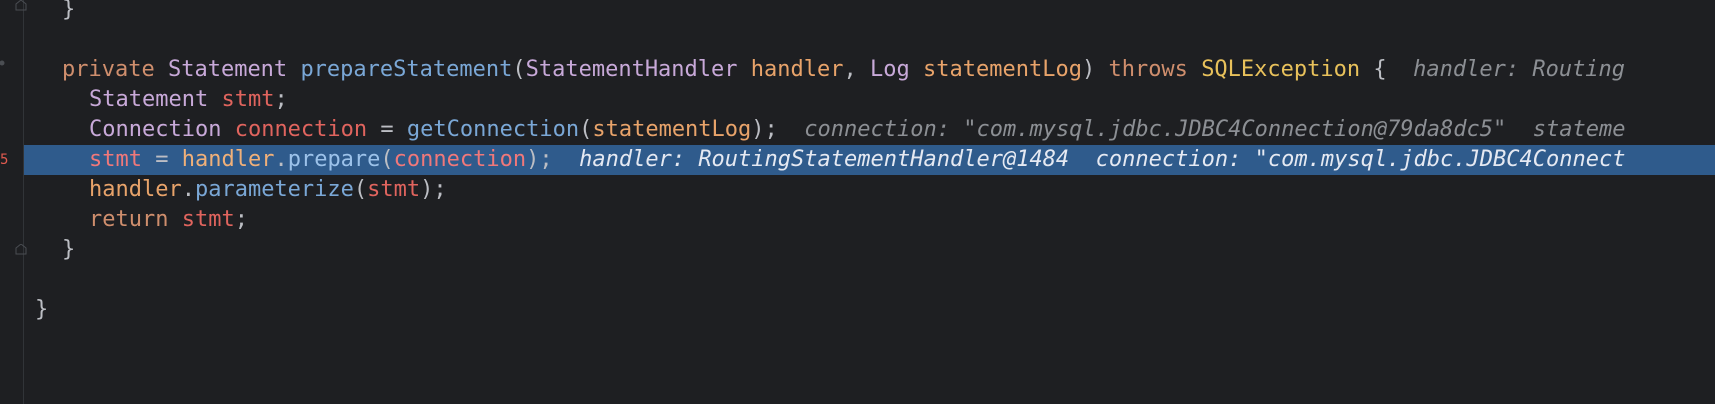 This screenshot has width=1715, height=404. I want to click on inlay-hint: handler: Routing, so click(1519, 69).